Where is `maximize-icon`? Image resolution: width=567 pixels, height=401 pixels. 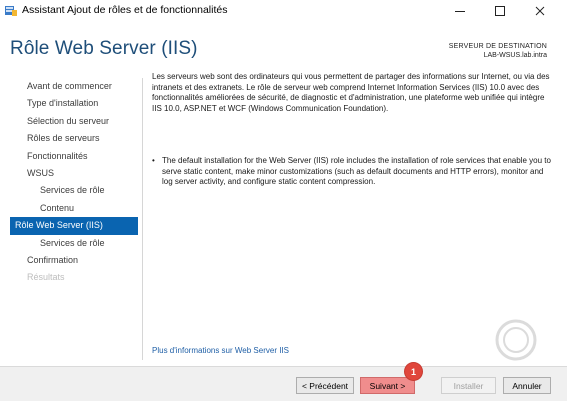 maximize-icon is located at coordinates (500, 11).